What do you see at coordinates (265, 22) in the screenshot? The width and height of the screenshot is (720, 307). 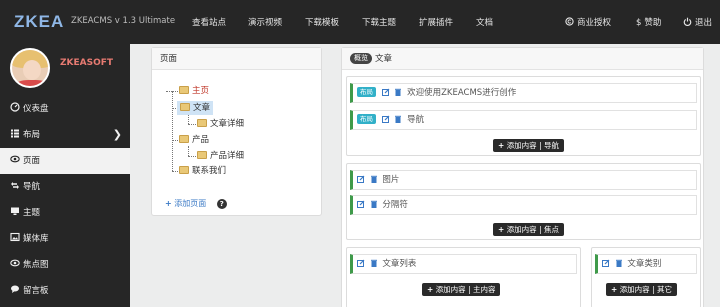 I see `nav-demo-video: 演示视频` at bounding box center [265, 22].